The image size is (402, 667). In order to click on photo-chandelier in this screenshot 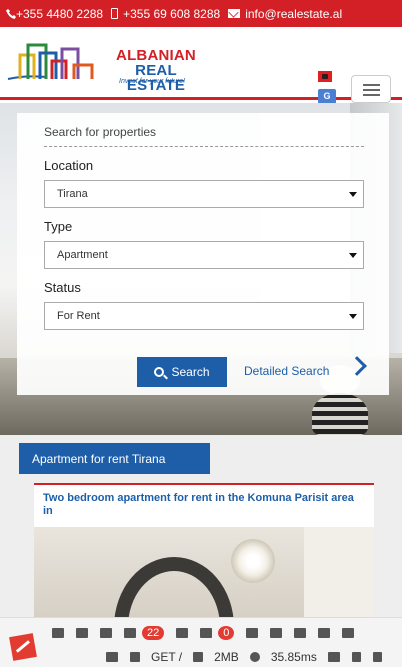, I will do `click(253, 561)`.